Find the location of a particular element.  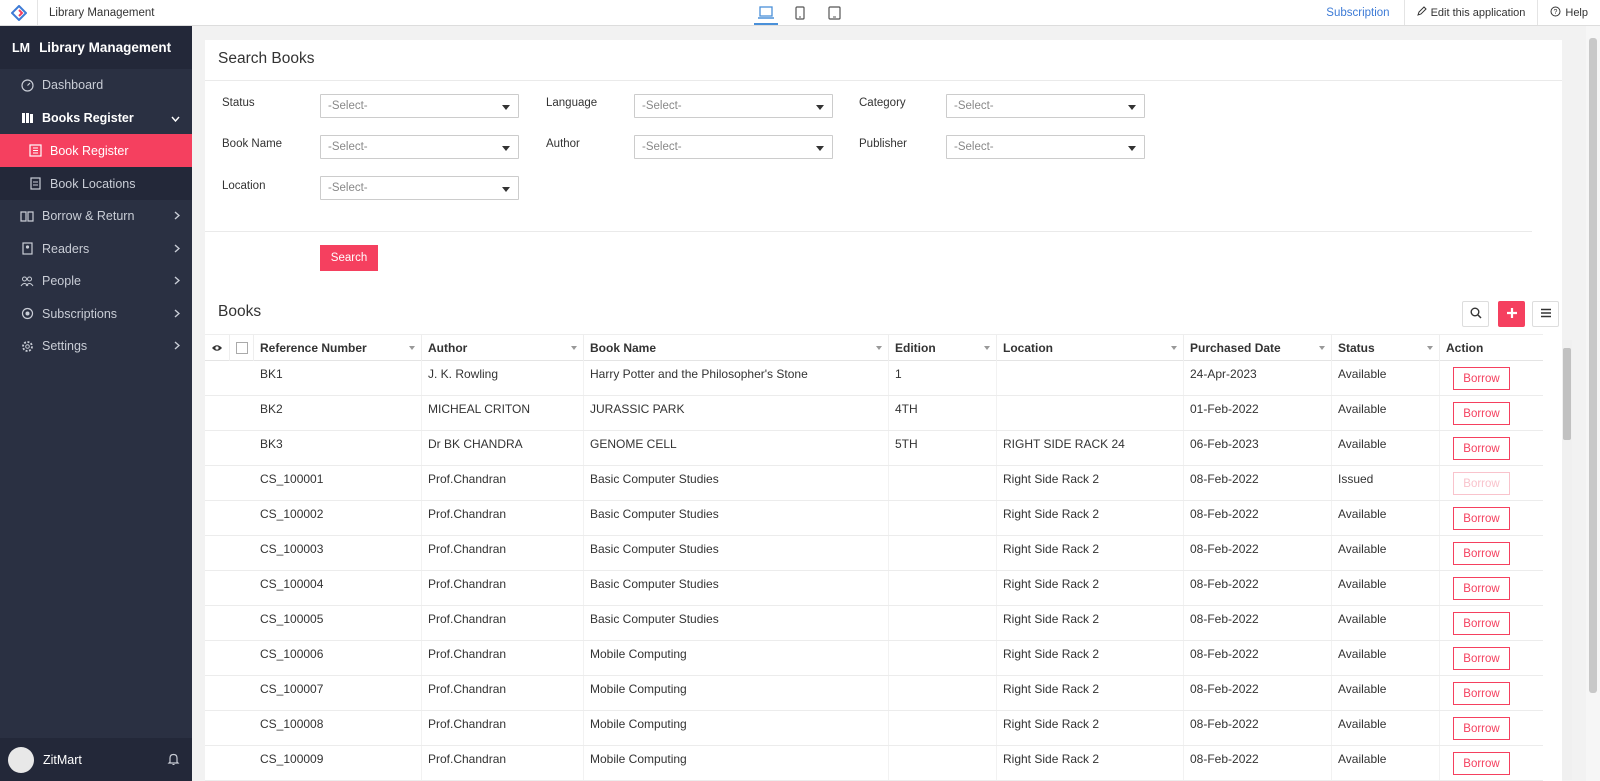

reference-number-cell: CS_100006 is located at coordinates (338, 658).